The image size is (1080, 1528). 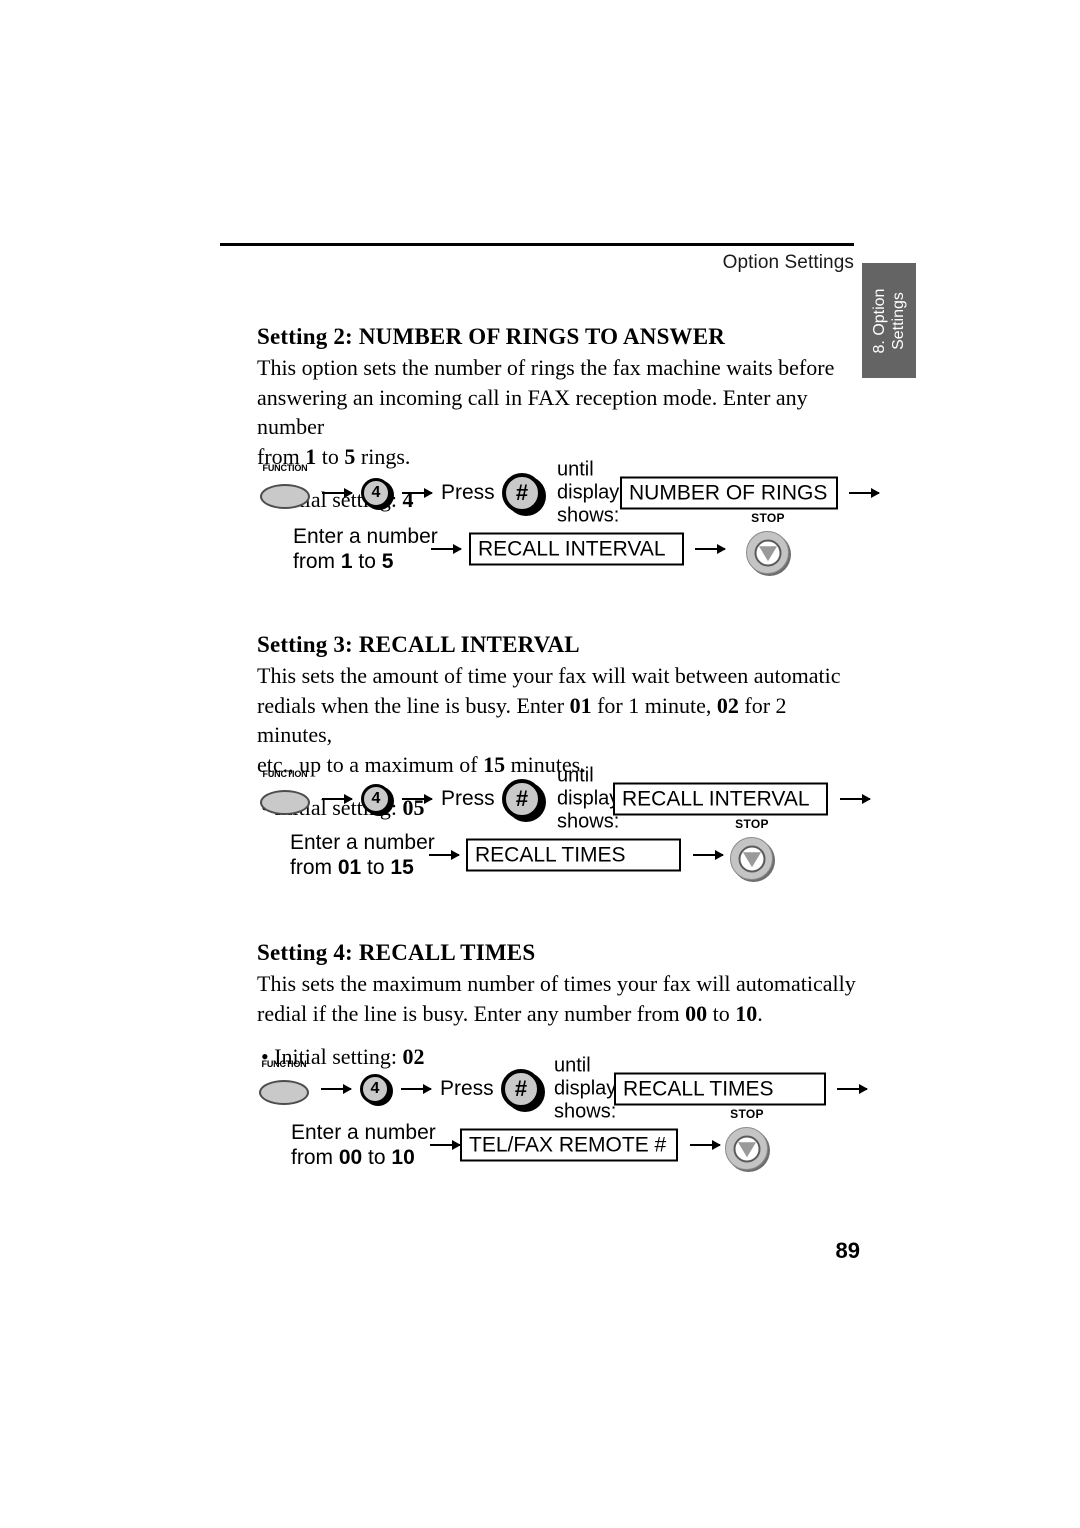 What do you see at coordinates (330, 456) in the screenshot?
I see `section-2-body-mid: to` at bounding box center [330, 456].